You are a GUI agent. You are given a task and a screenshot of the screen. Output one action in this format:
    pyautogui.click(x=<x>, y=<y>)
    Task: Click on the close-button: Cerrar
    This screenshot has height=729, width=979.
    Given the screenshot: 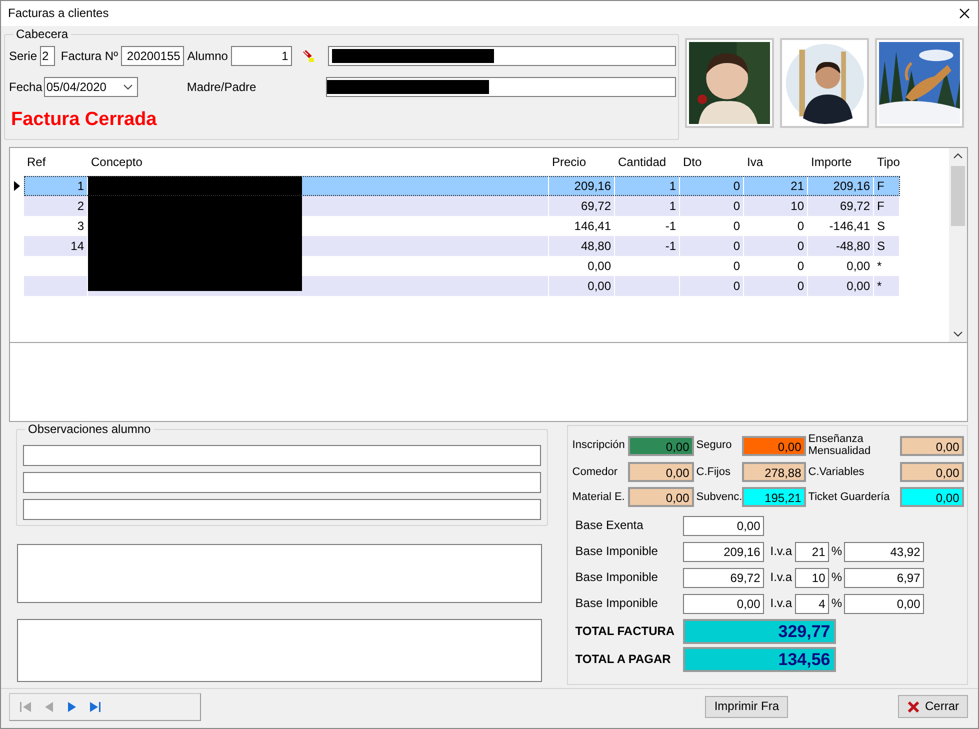 What is the action you would take?
    pyautogui.click(x=933, y=706)
    